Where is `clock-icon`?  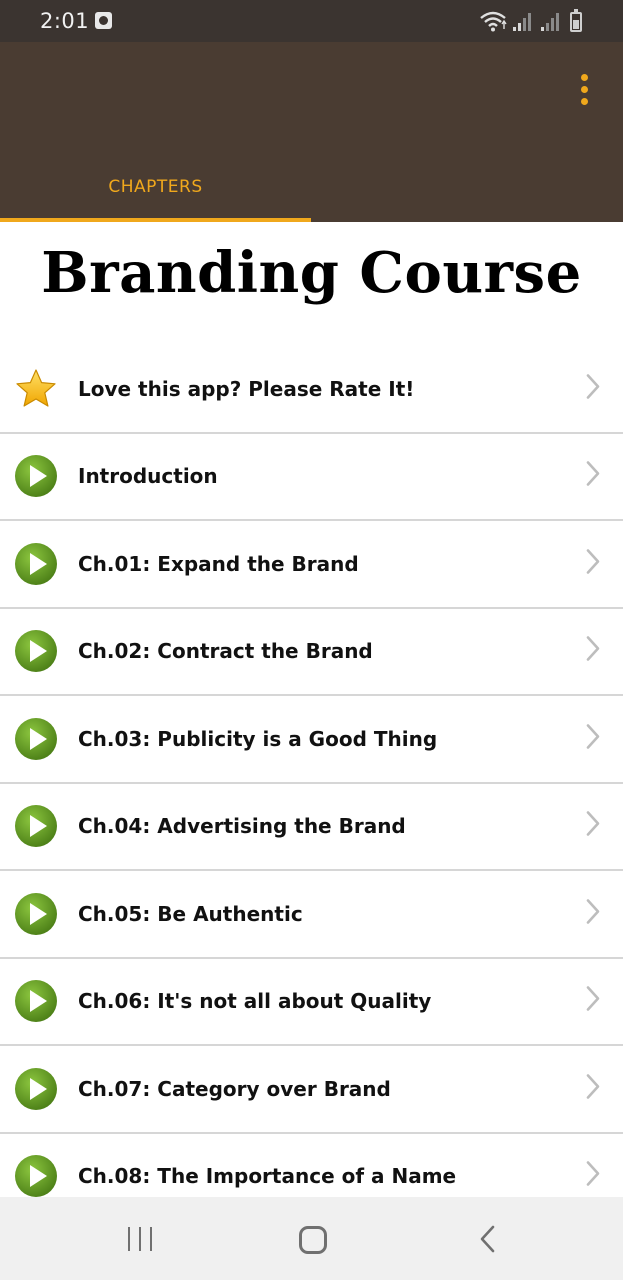
clock-icon is located at coordinates (103, 20).